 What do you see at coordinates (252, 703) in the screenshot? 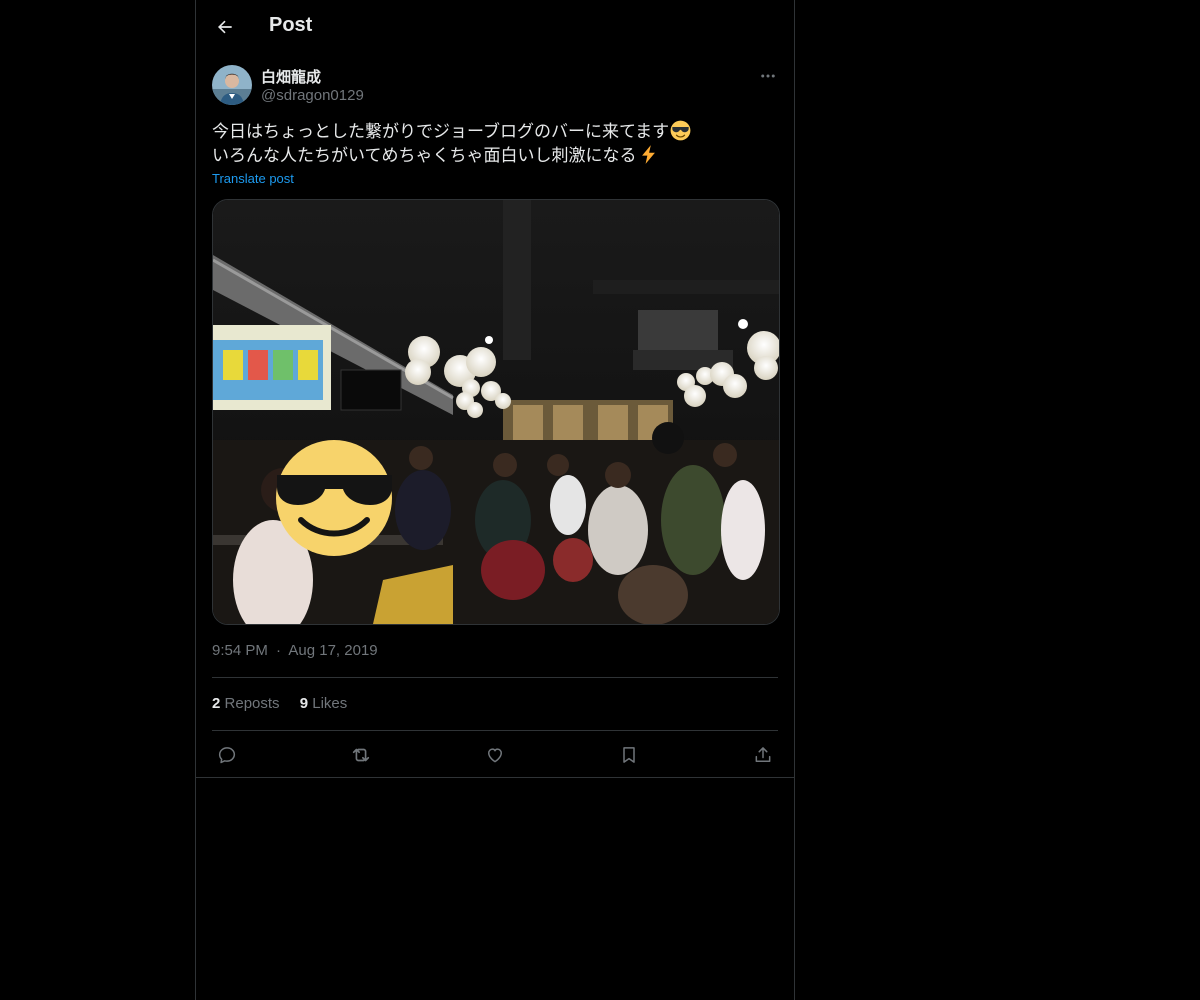
I see `reposts-label: Reposts` at bounding box center [252, 703].